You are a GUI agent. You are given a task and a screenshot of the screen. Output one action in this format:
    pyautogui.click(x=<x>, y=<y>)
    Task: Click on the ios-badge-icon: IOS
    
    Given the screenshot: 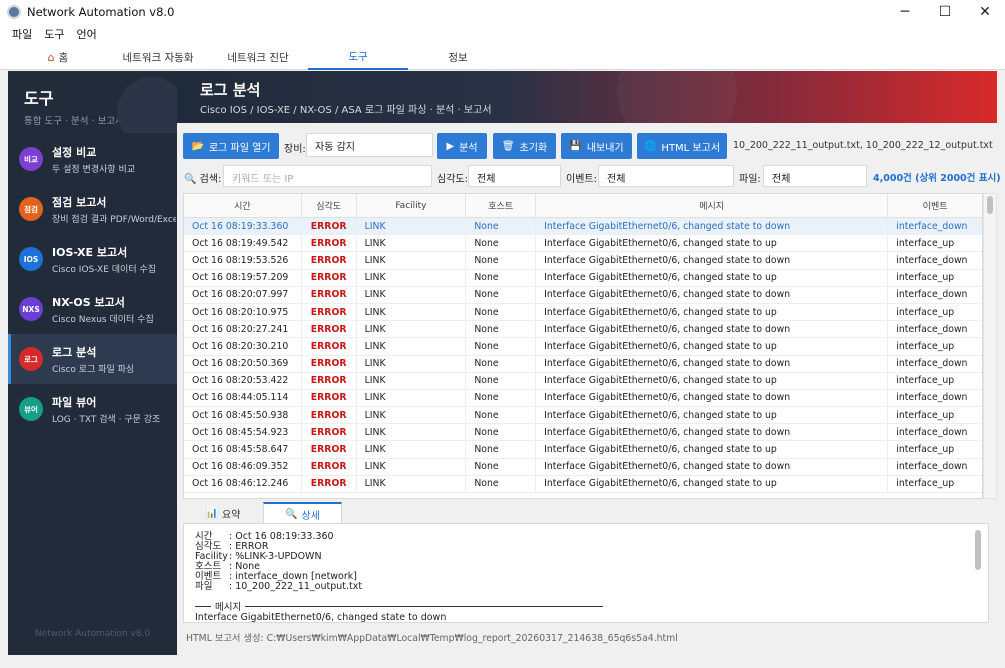 What is the action you would take?
    pyautogui.click(x=31, y=259)
    